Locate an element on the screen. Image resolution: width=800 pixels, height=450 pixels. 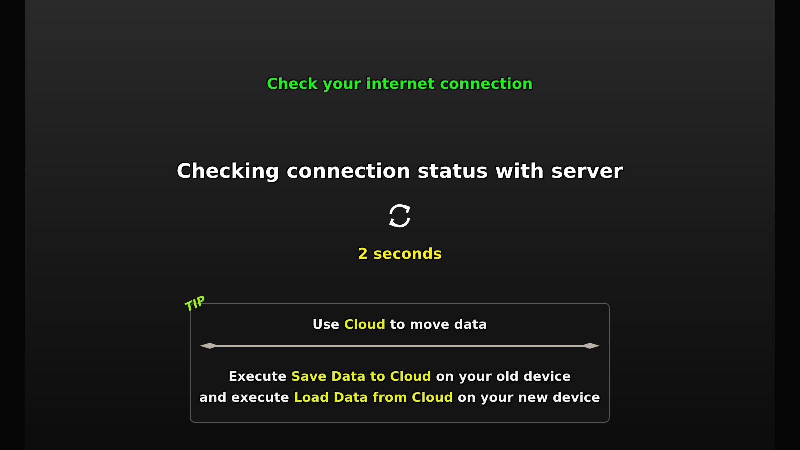
status-text: Checking connection status with server is located at coordinates (400, 171).